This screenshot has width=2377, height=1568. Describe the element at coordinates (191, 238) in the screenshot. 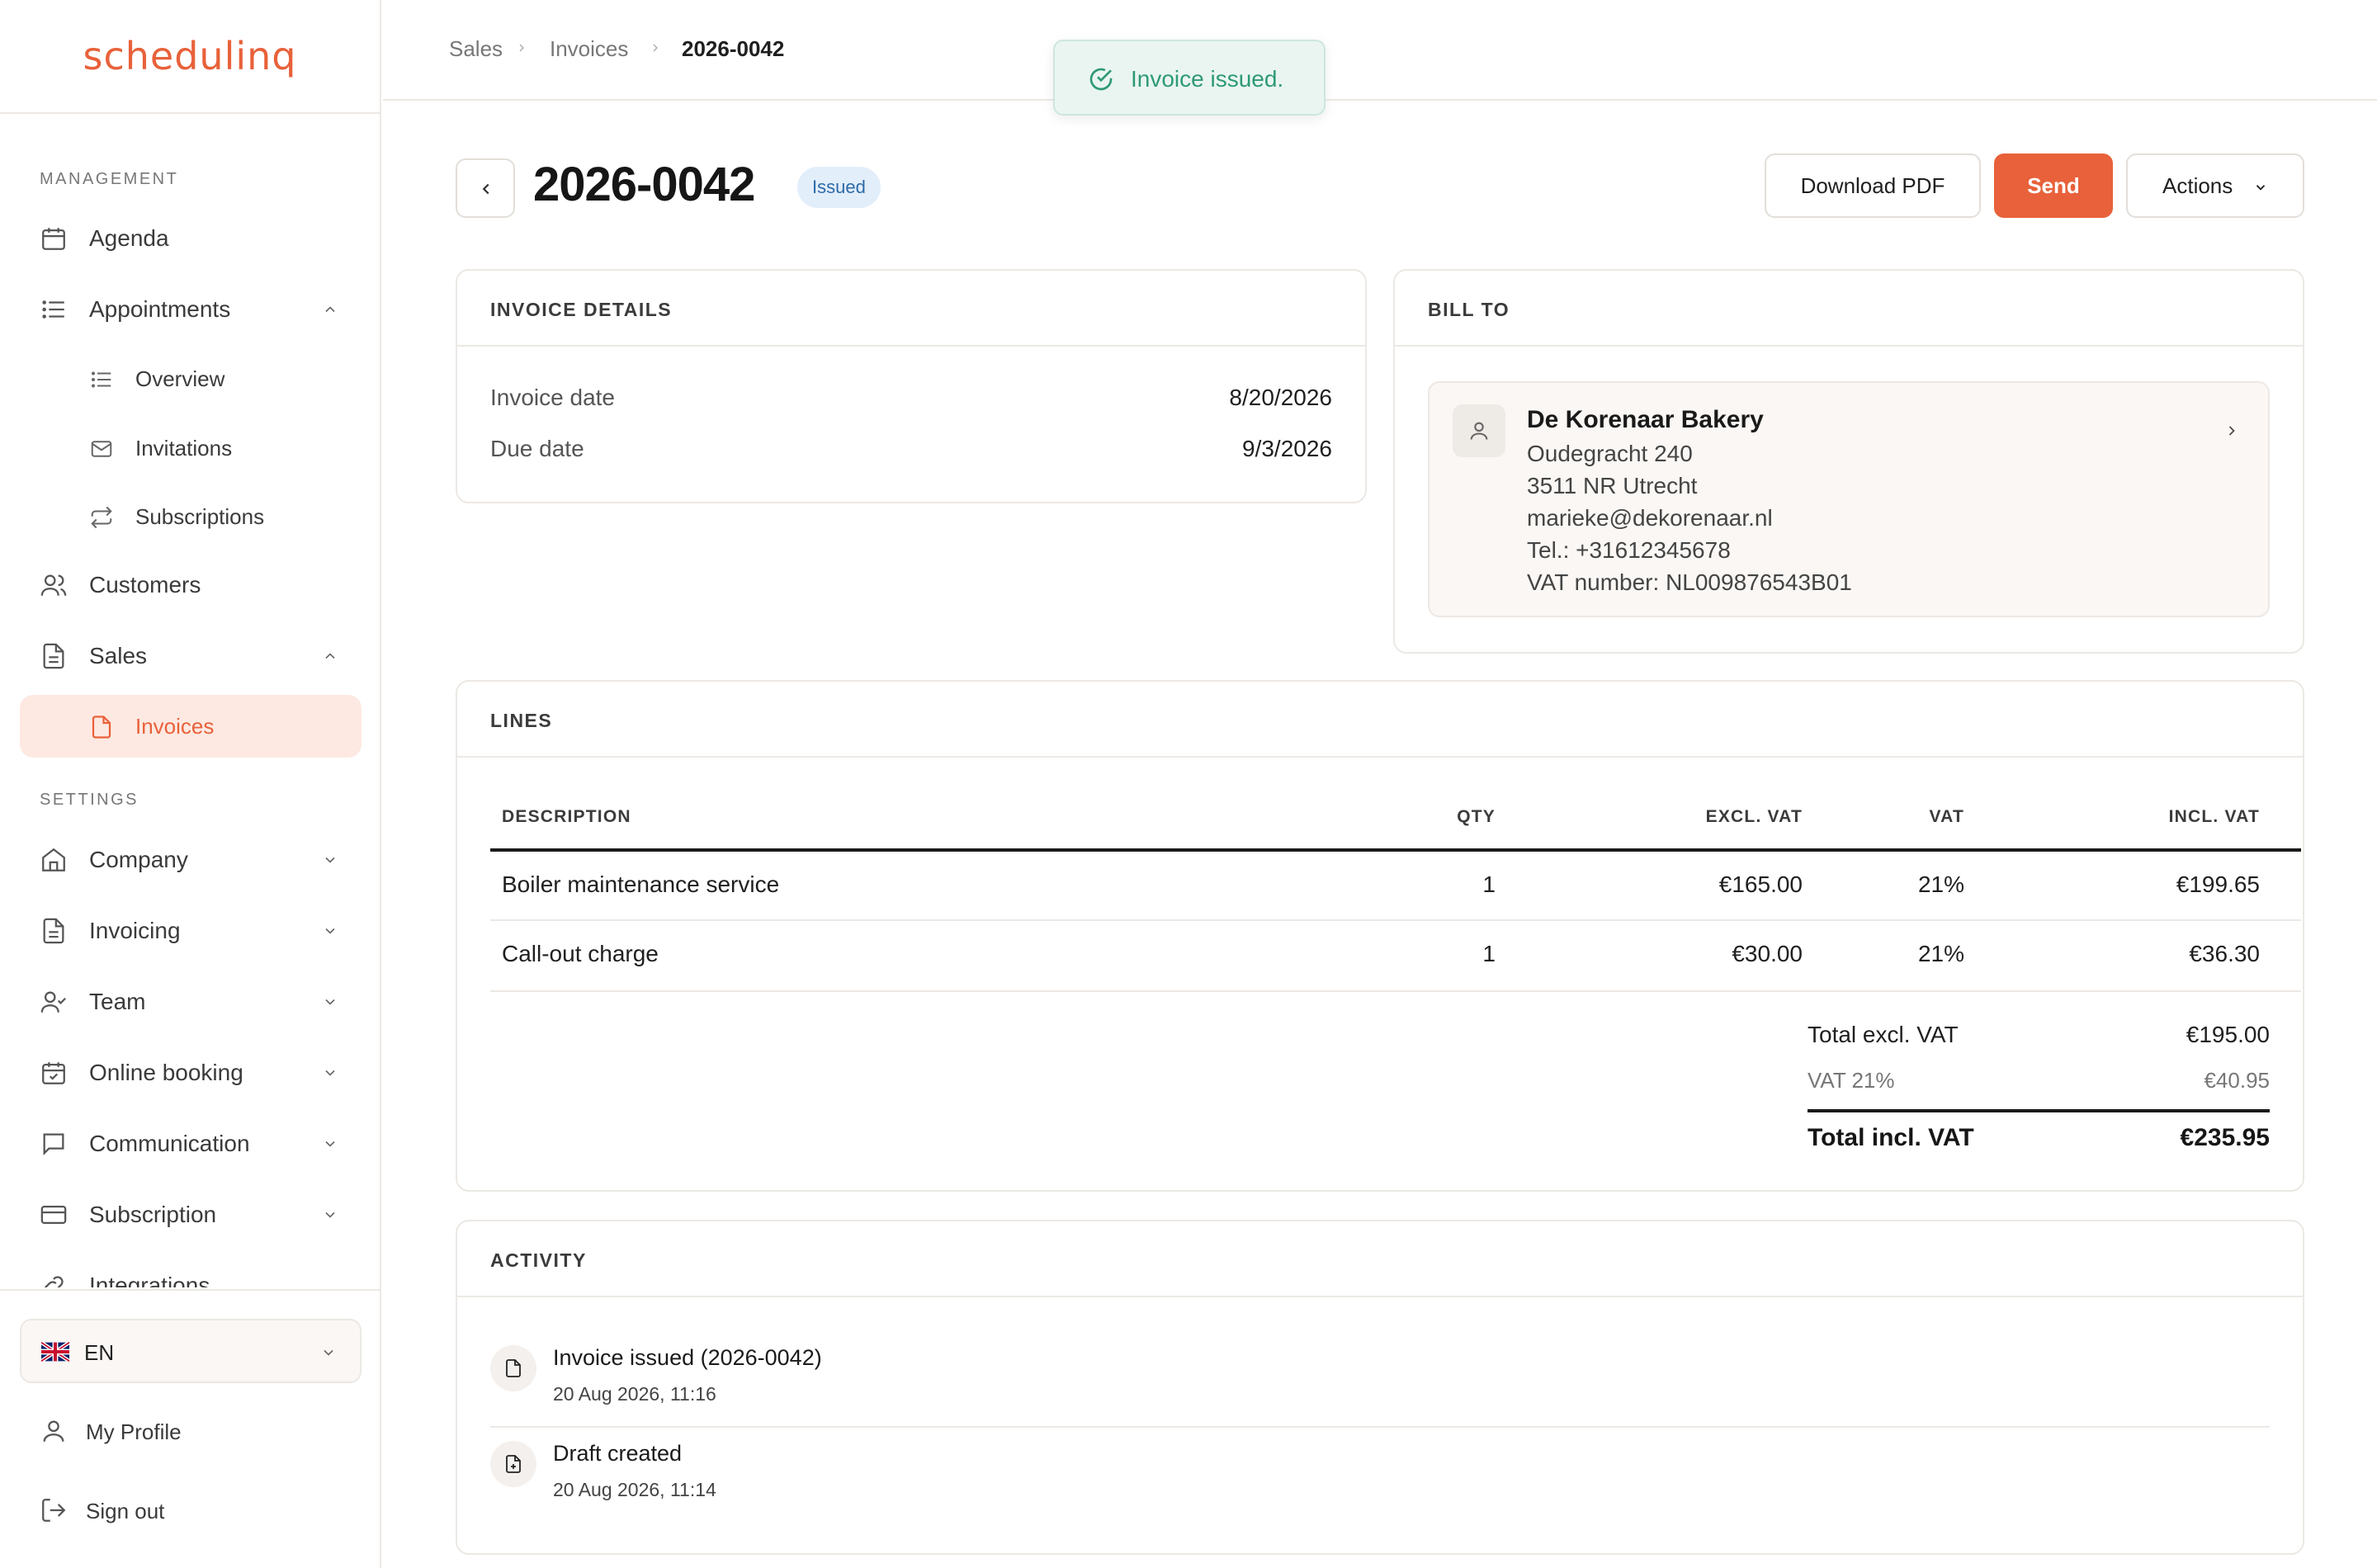

I see `sidebar-item-agenda: Agenda` at that location.